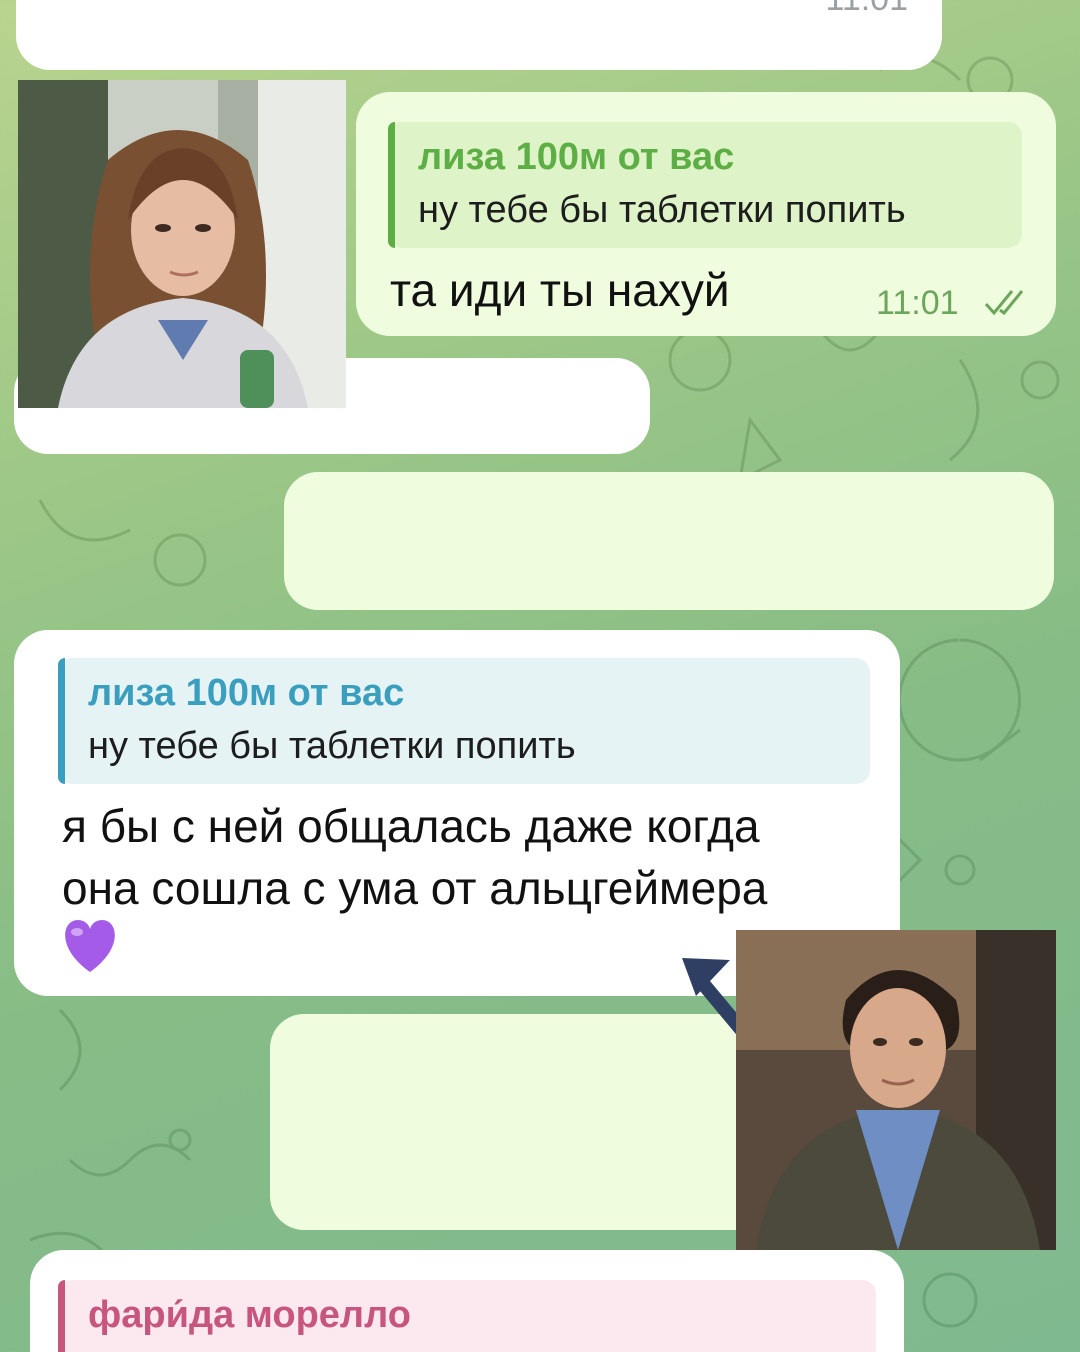 The width and height of the screenshot is (1080, 1352). I want to click on reply-sender-name: фари́да морелло, so click(249, 1315).